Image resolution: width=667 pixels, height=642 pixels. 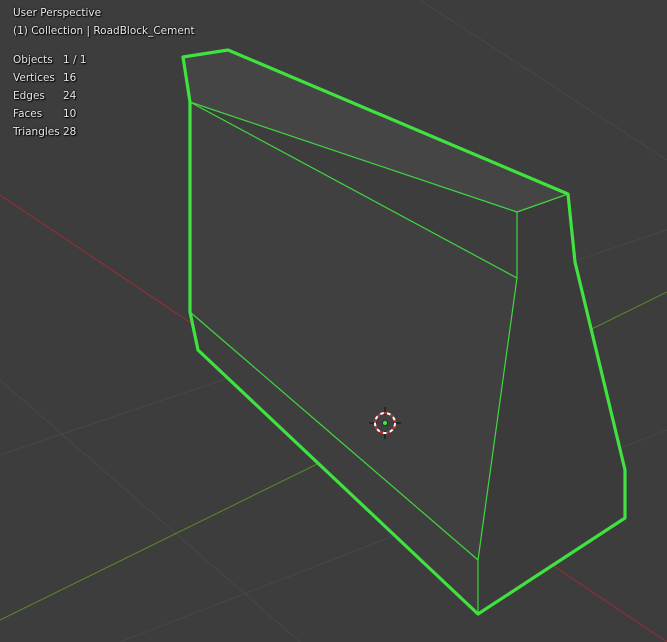 I want to click on collection-label: (1) Collection | RoadBlock_Cement, so click(x=104, y=31).